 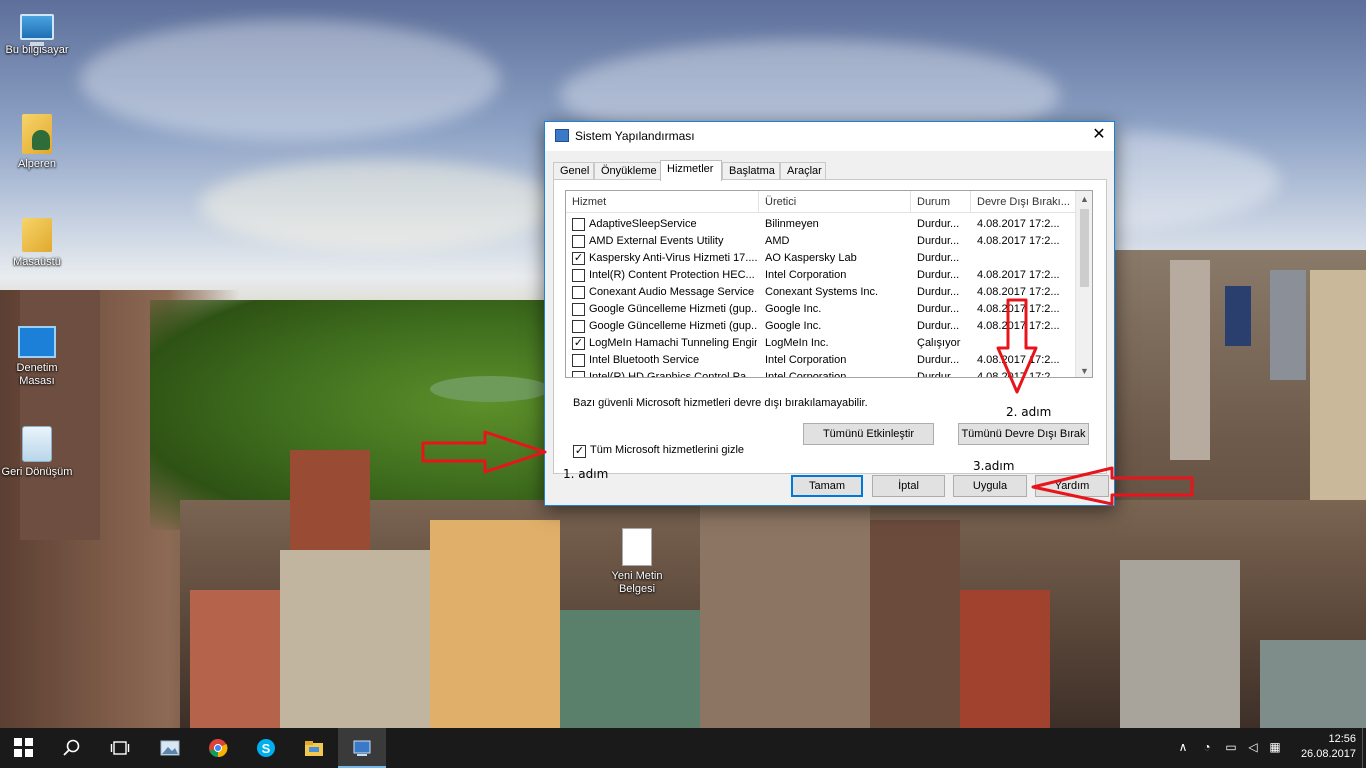 I want to click on cancel-button: İptal, so click(x=908, y=486).